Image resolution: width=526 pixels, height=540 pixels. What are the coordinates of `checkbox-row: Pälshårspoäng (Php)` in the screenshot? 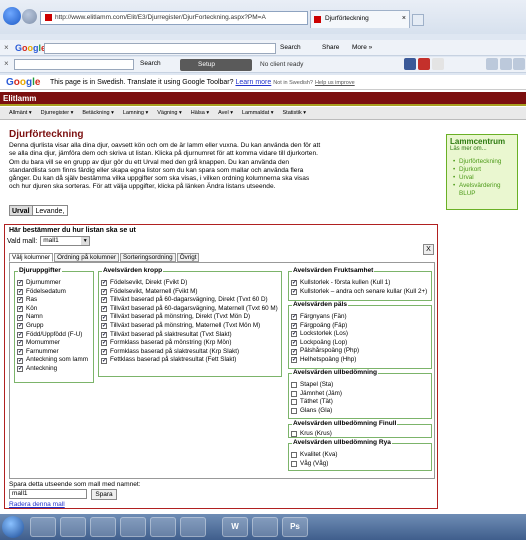 It's located at (325, 351).